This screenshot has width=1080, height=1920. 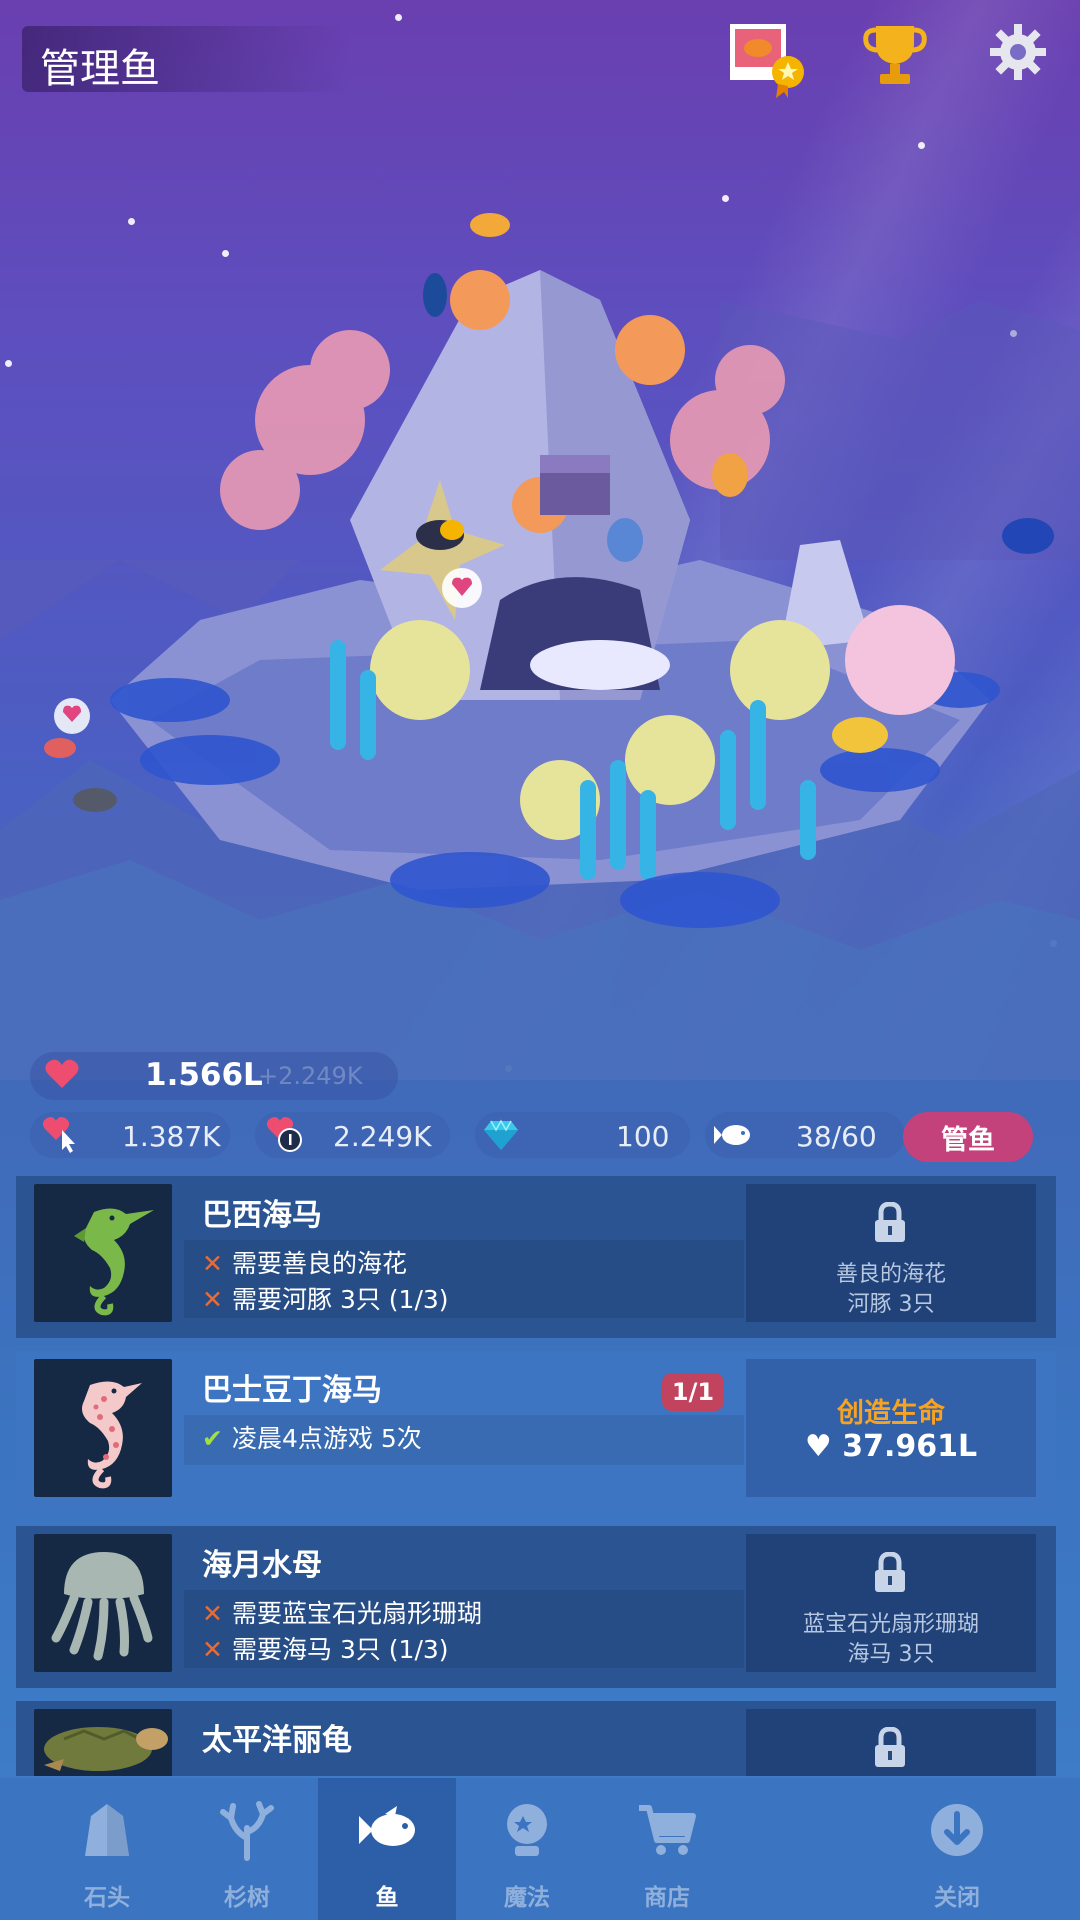 I want to click on love-value: 1.566L, so click(x=204, y=1075).